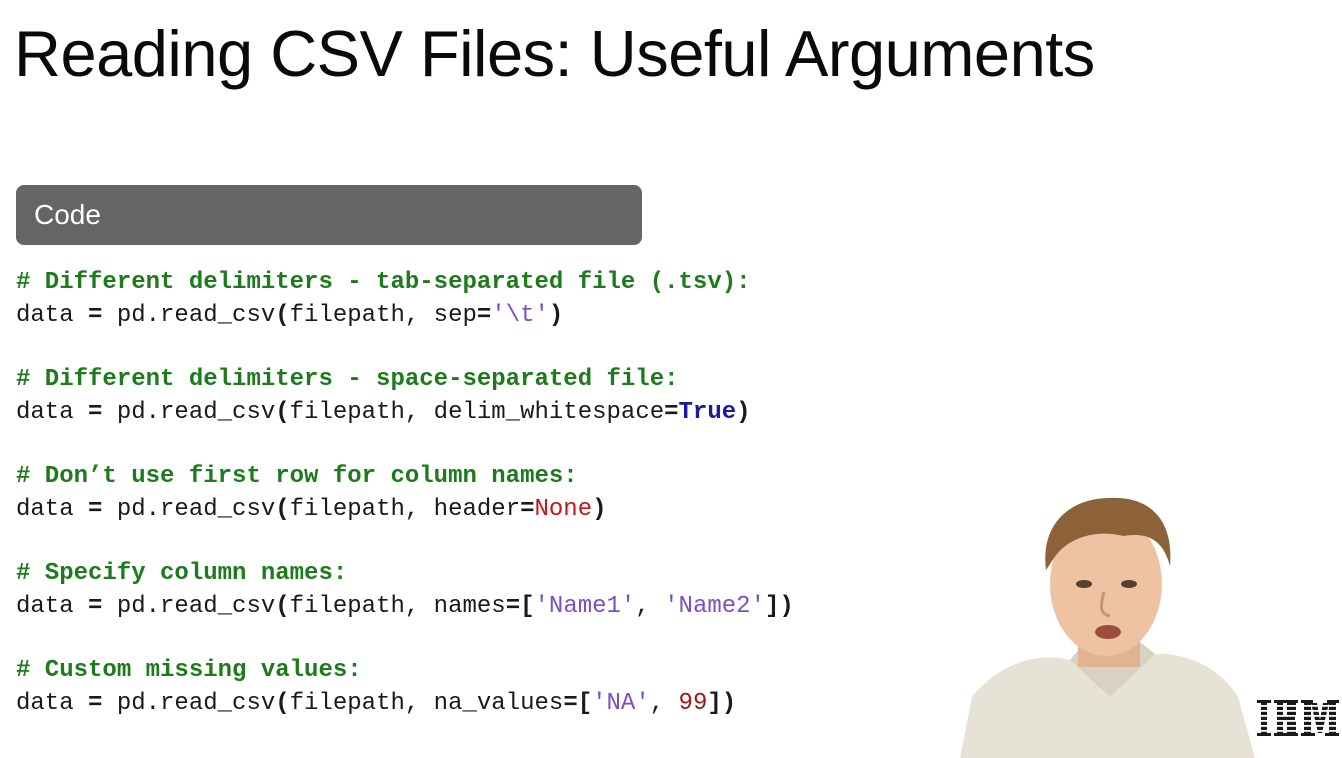 The image size is (1342, 758). I want to click on code-header: Code, so click(329, 215).